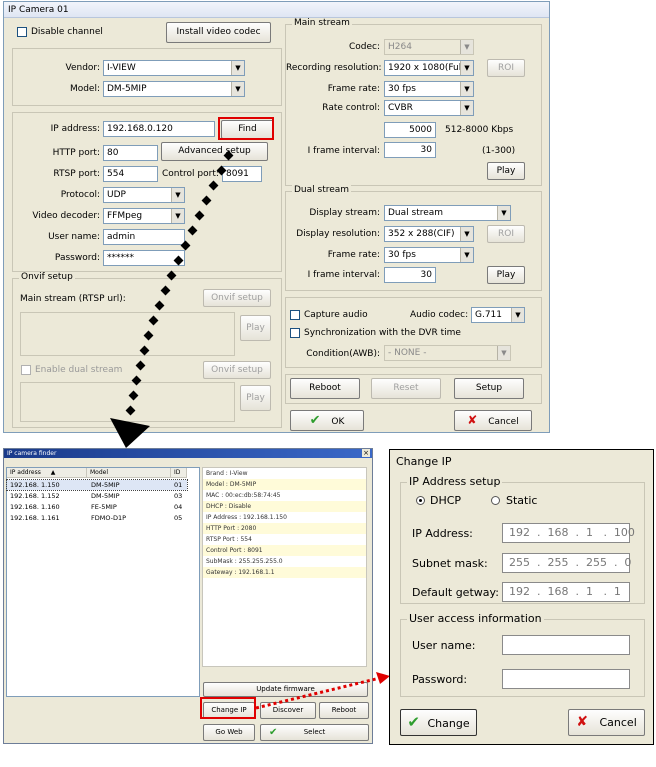  What do you see at coordinates (382, 333) in the screenshot?
I see `sync-dvr-label: Synchronization with the DVR time` at bounding box center [382, 333].